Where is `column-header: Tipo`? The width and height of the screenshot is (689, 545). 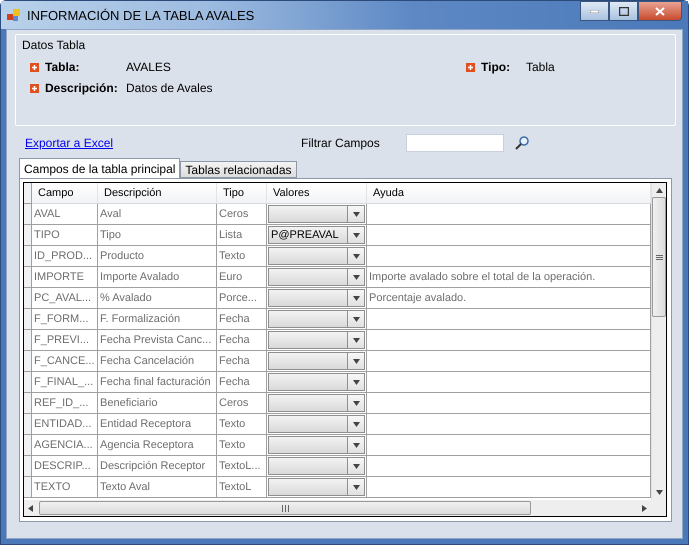
column-header: Tipo is located at coordinates (242, 193).